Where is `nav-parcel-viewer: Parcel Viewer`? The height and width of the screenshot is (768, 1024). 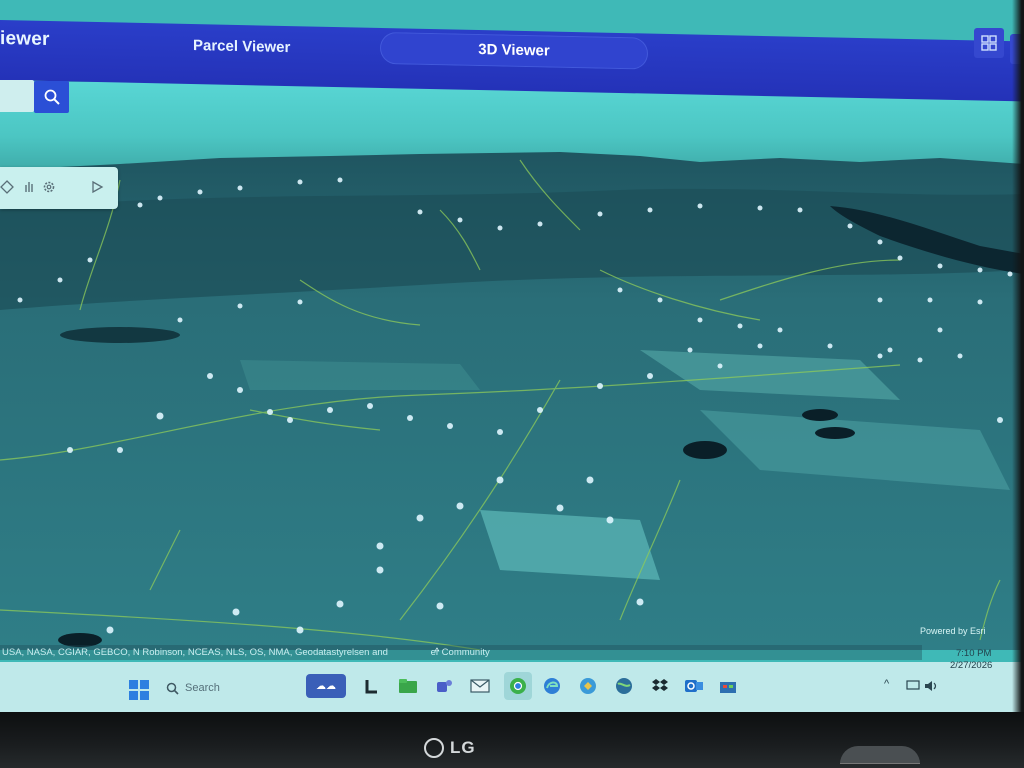 nav-parcel-viewer: Parcel Viewer is located at coordinates (241, 46).